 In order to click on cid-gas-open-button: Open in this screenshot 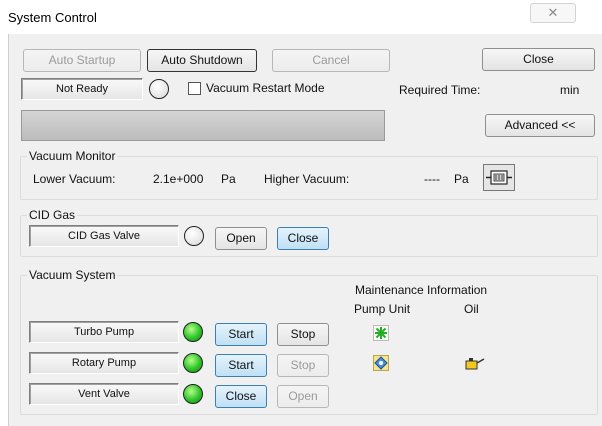, I will do `click(241, 238)`.